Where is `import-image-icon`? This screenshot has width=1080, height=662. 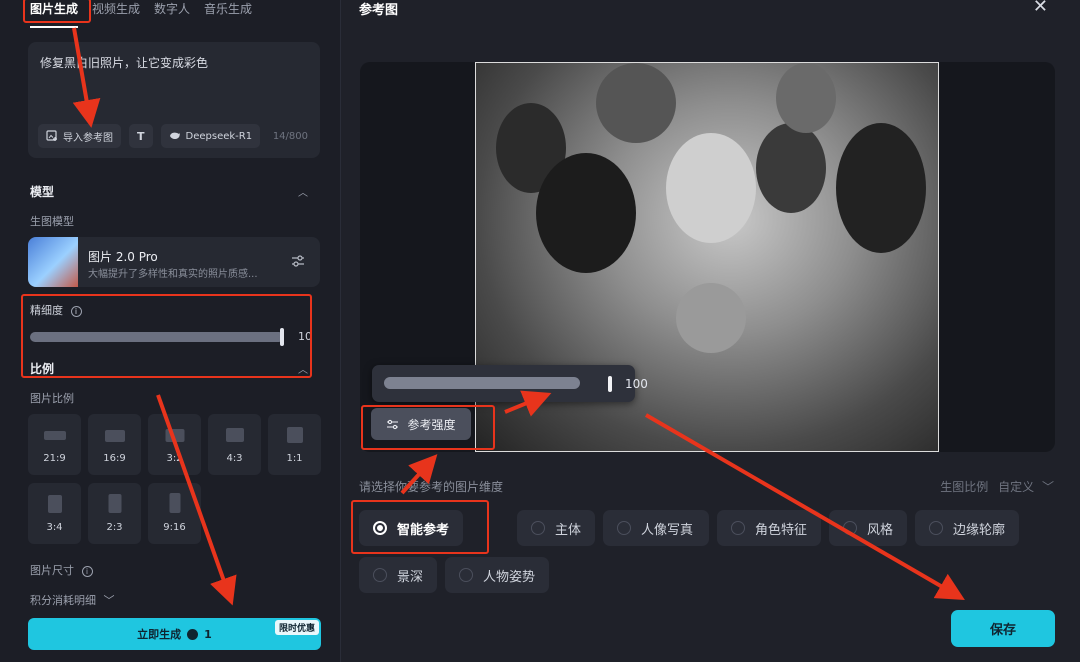
import-image-icon is located at coordinates (51, 135).